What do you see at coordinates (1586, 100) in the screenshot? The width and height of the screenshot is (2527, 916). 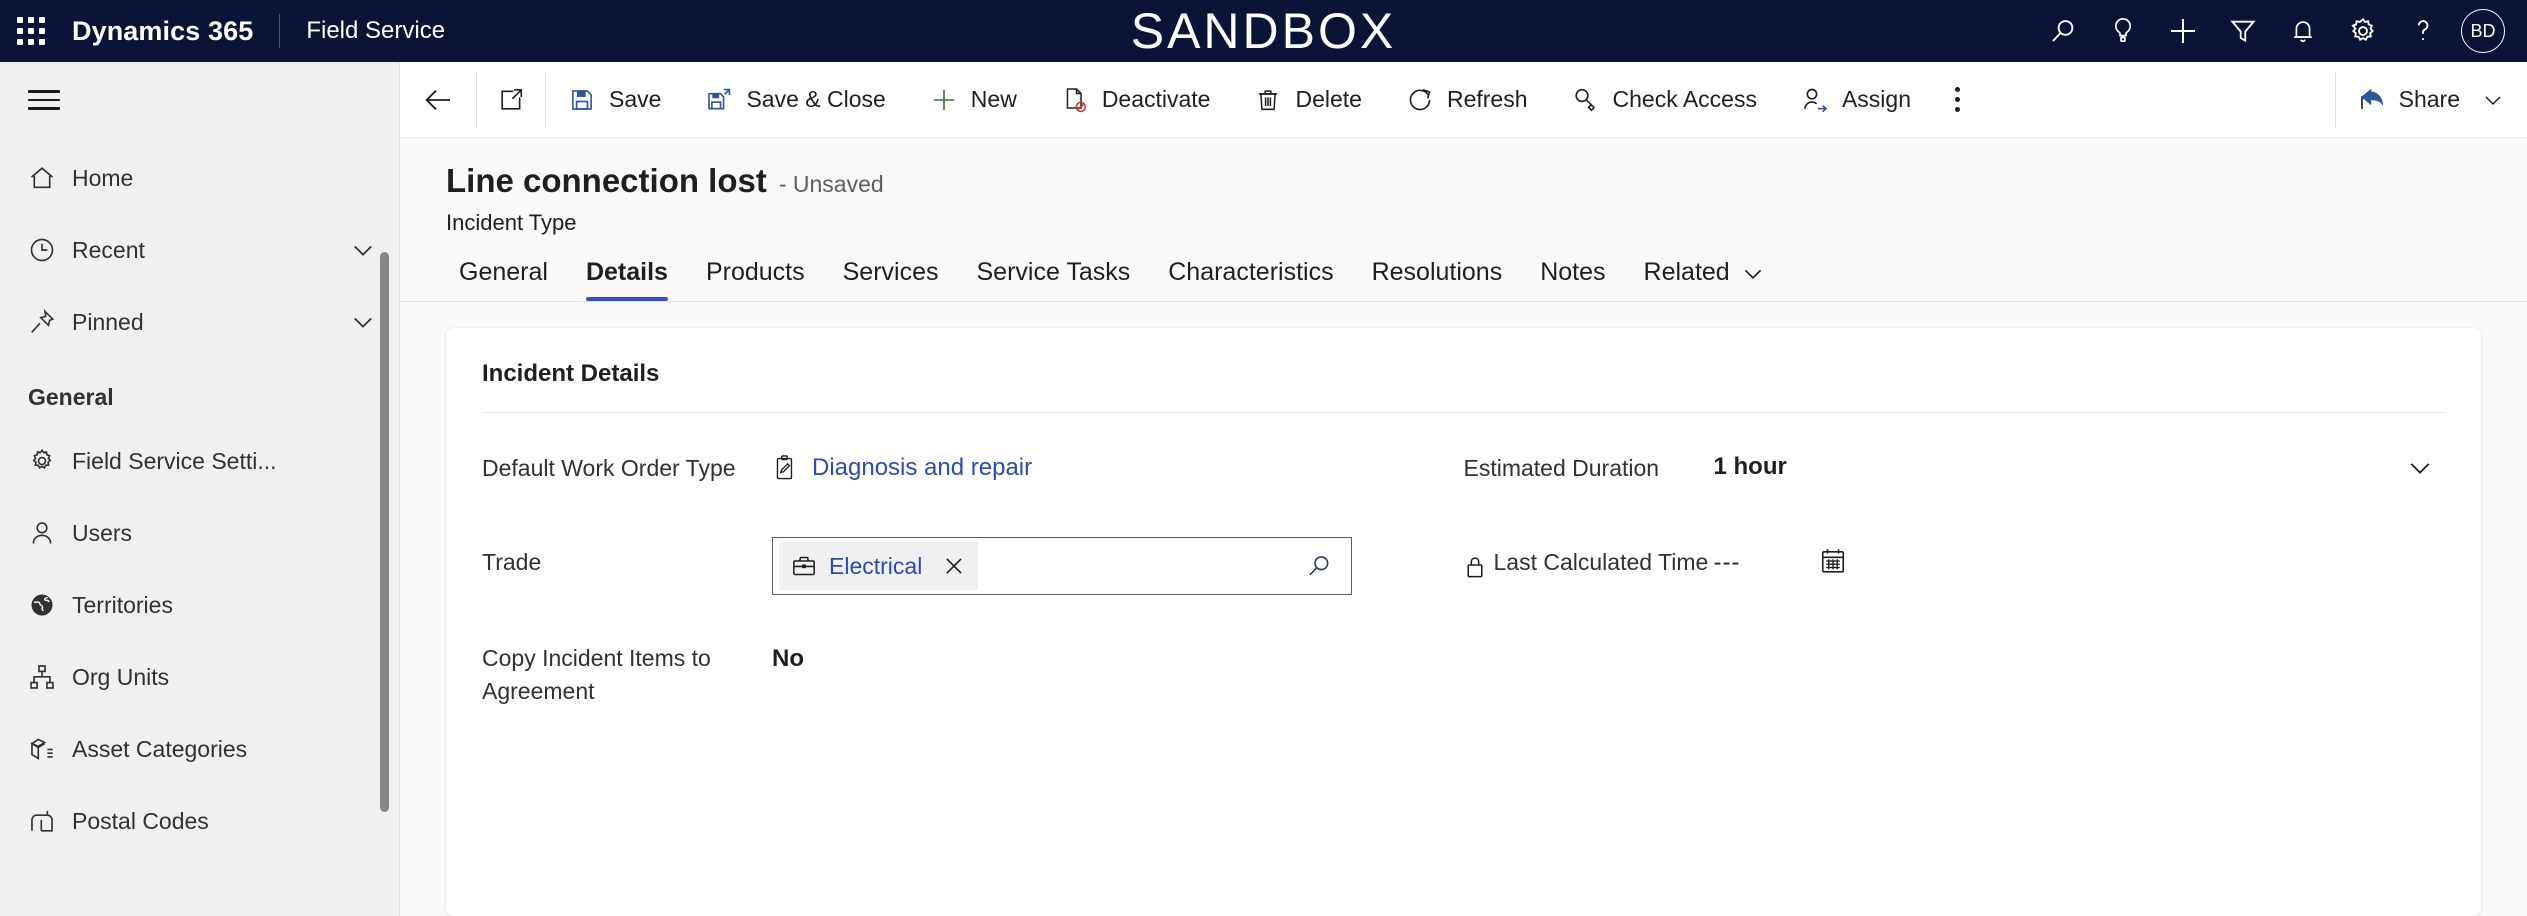 I see `key-icon` at bounding box center [1586, 100].